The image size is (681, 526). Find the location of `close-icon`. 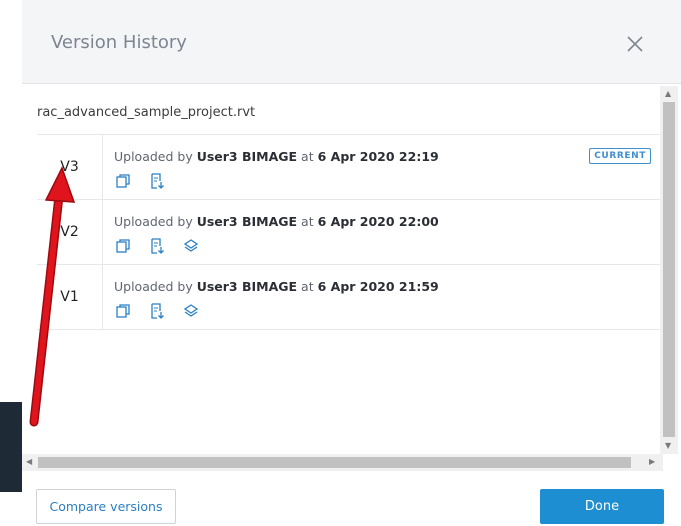

close-icon is located at coordinates (635, 44).